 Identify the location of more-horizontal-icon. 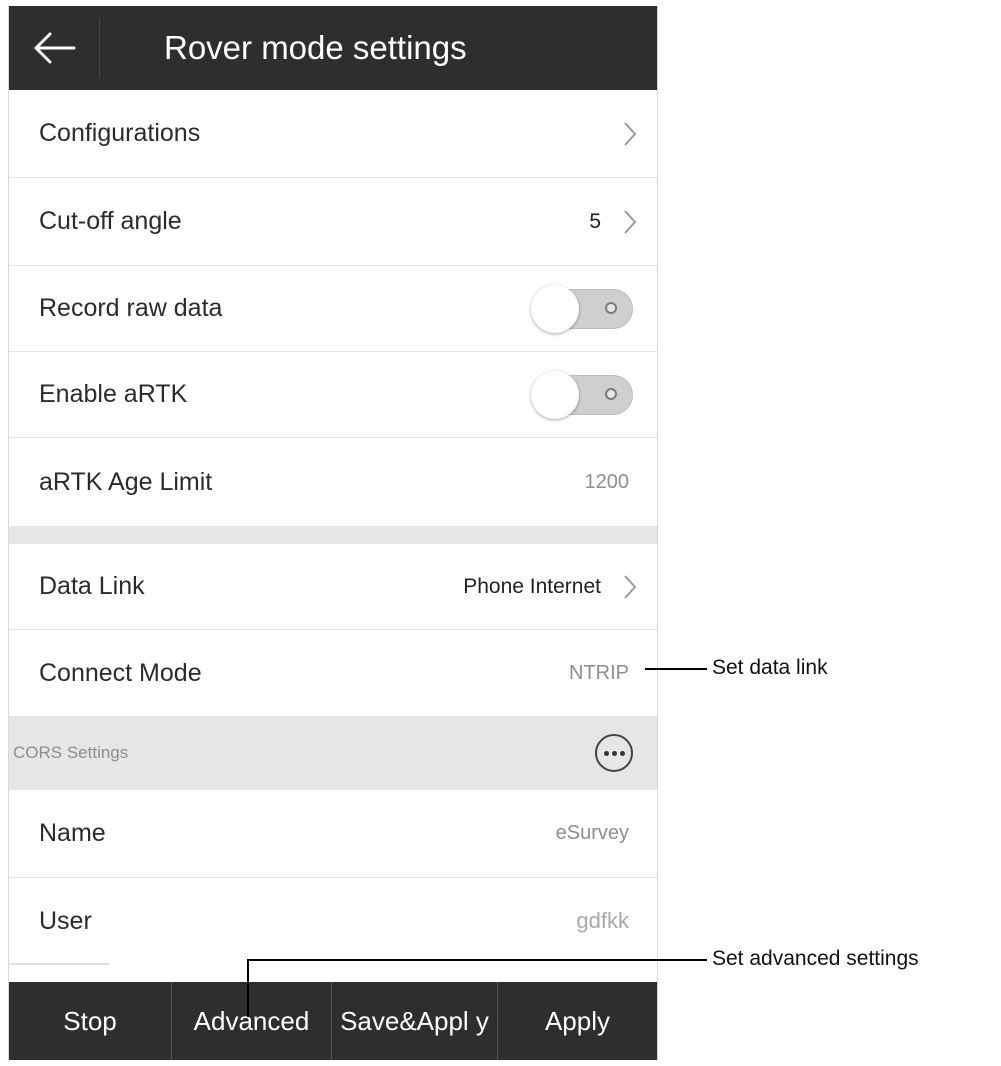
(614, 753).